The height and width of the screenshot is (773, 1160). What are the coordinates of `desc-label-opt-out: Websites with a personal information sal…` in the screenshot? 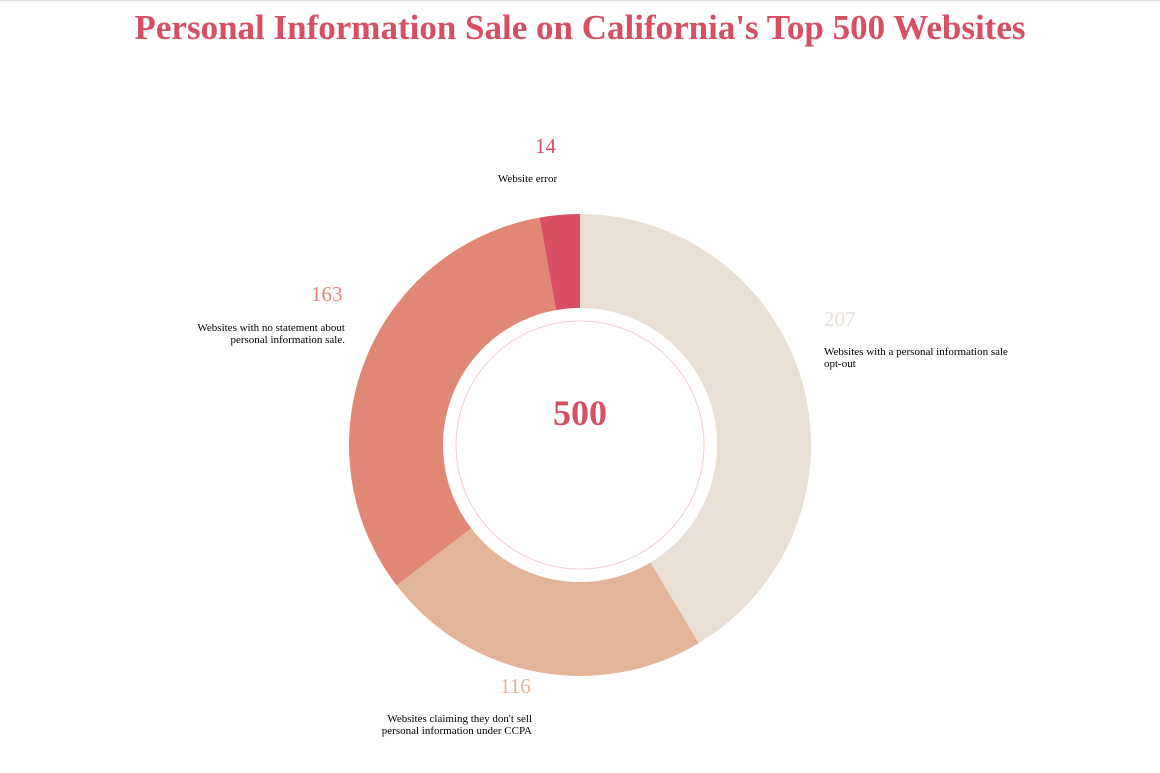 It's located at (916, 358).